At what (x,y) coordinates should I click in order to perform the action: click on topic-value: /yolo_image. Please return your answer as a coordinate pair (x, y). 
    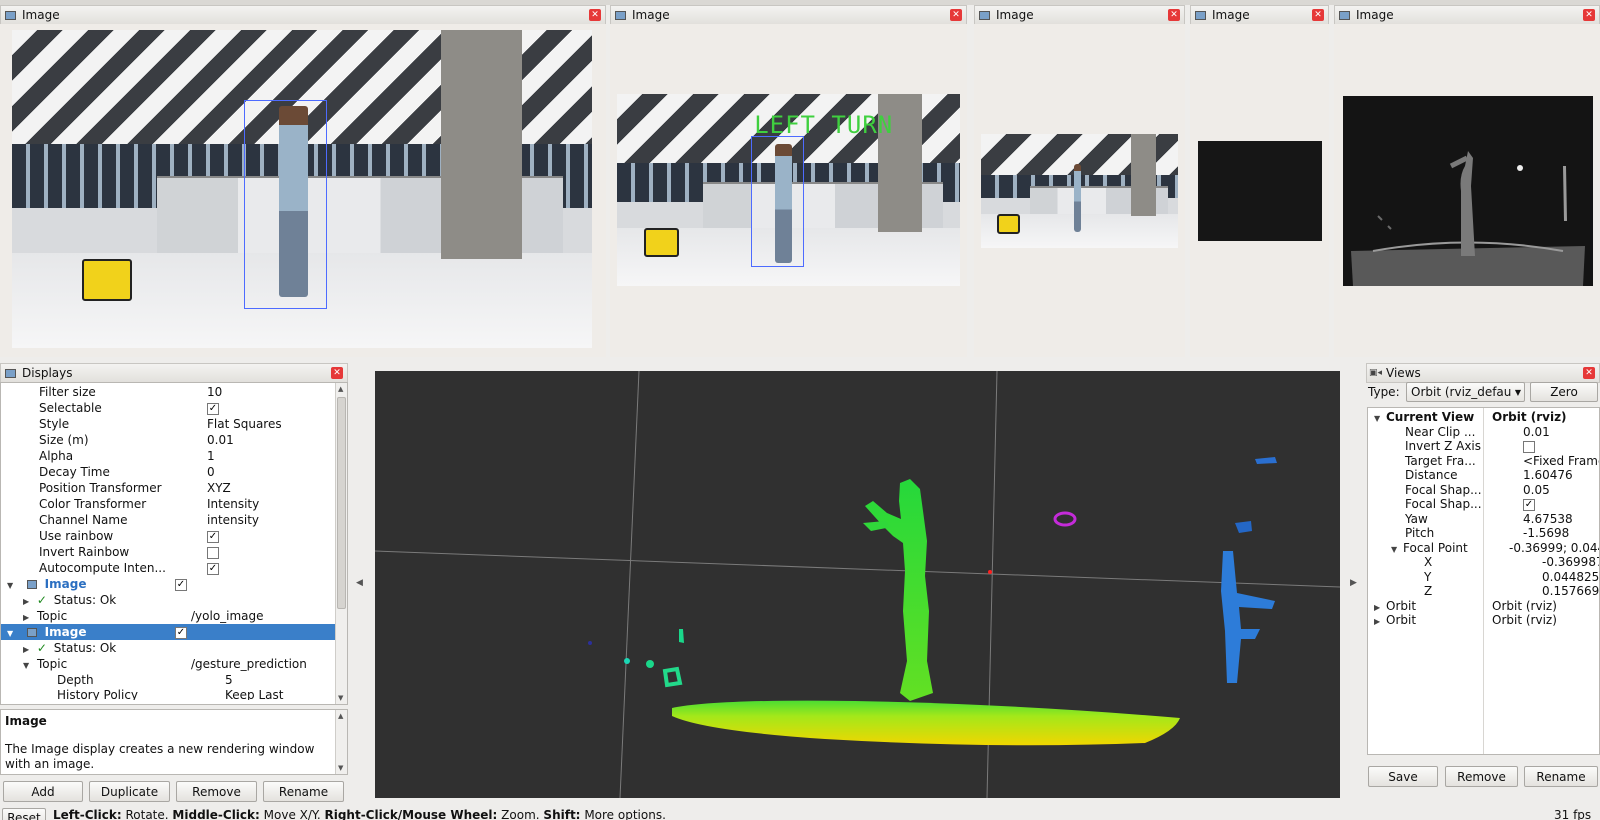
    Looking at the image, I should click on (263, 616).